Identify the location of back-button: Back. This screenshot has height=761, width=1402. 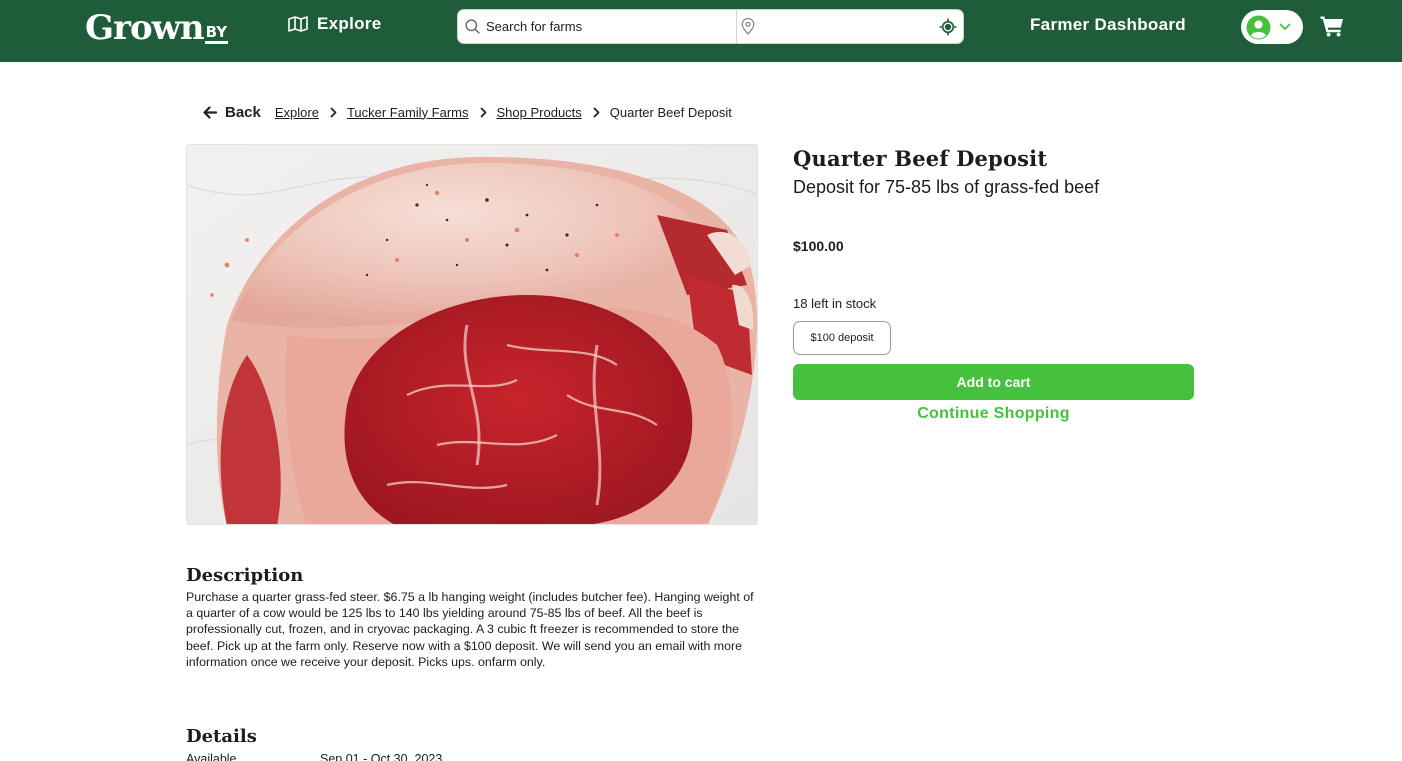
(232, 112).